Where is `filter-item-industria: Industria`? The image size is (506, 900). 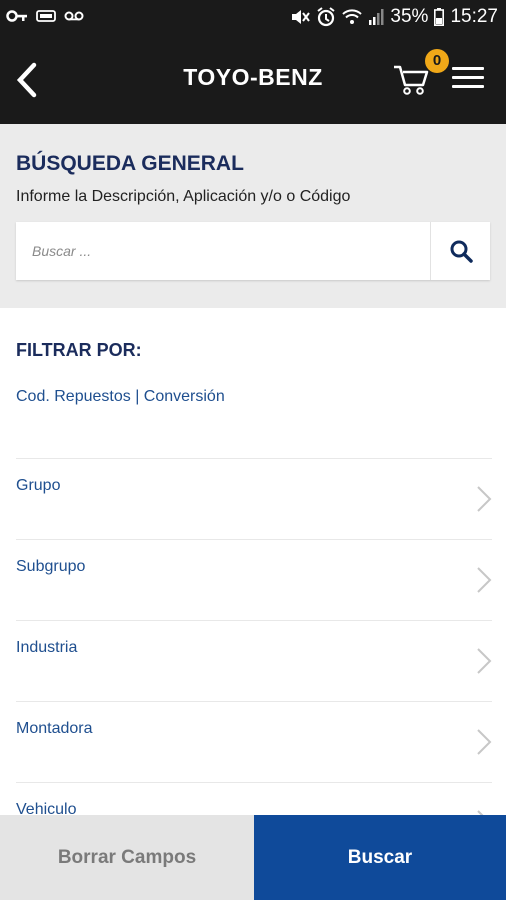
filter-item-industria: Industria is located at coordinates (254, 660).